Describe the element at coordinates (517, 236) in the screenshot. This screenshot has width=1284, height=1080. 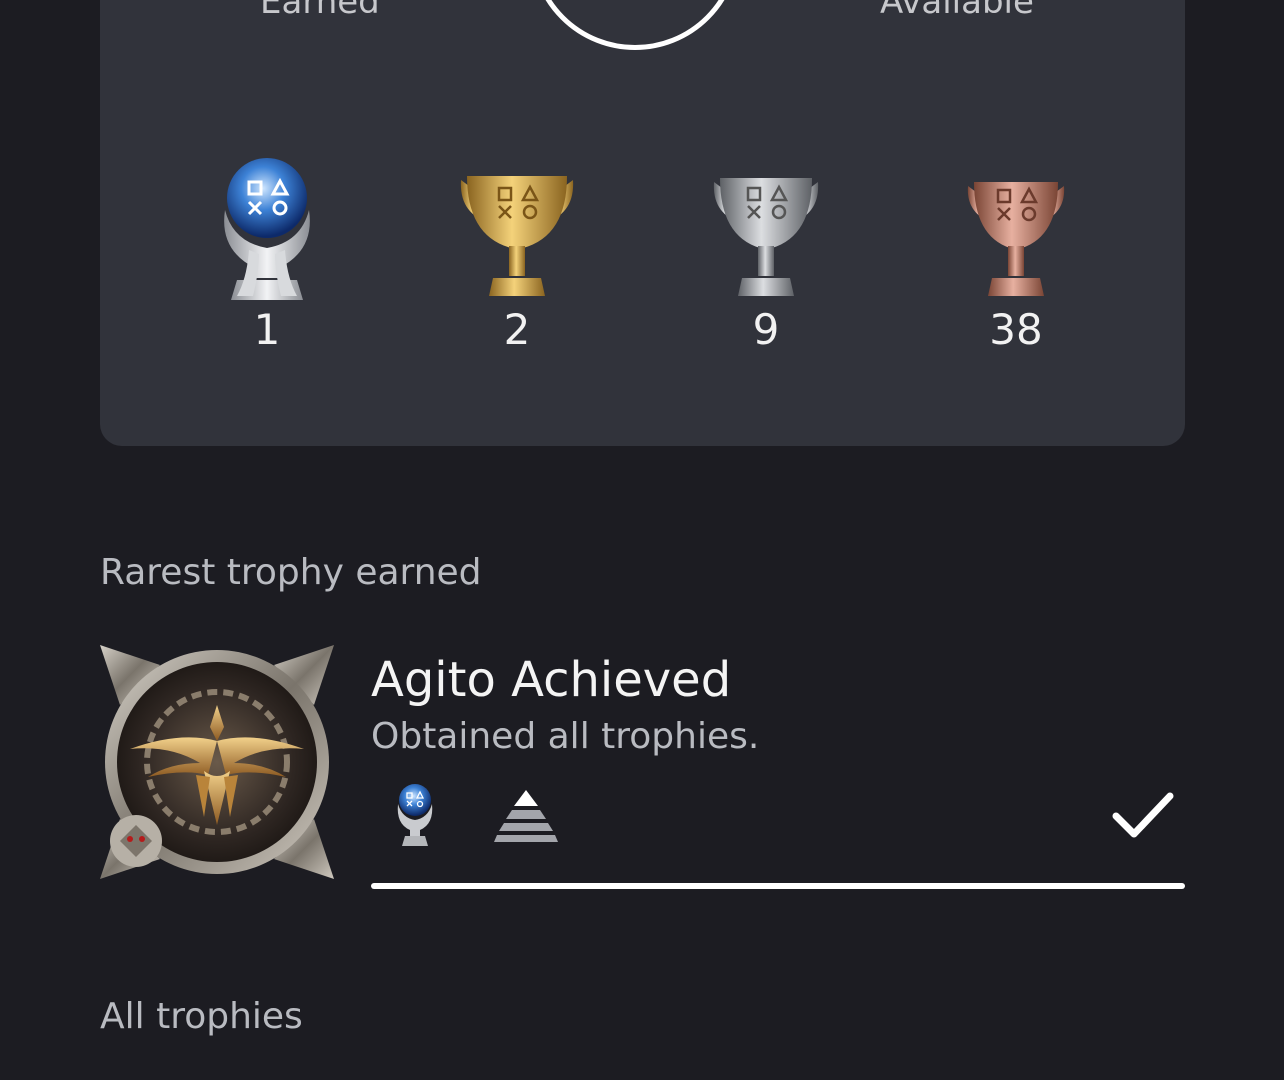
I see `gold-trophy-icon` at that location.